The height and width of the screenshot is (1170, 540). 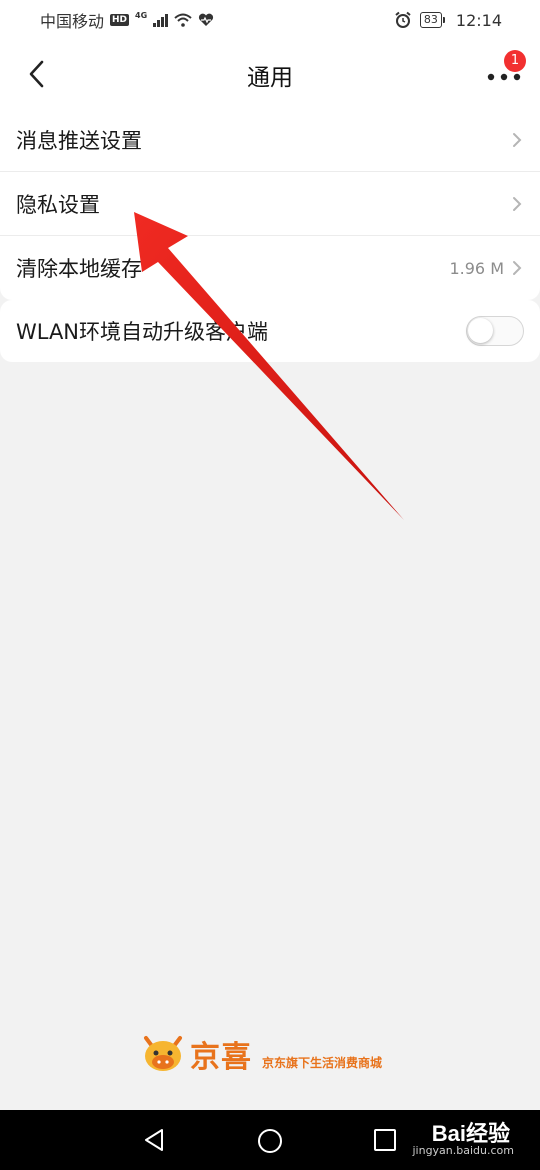 What do you see at coordinates (385, 1140) in the screenshot?
I see `nav-recents-square-icon` at bounding box center [385, 1140].